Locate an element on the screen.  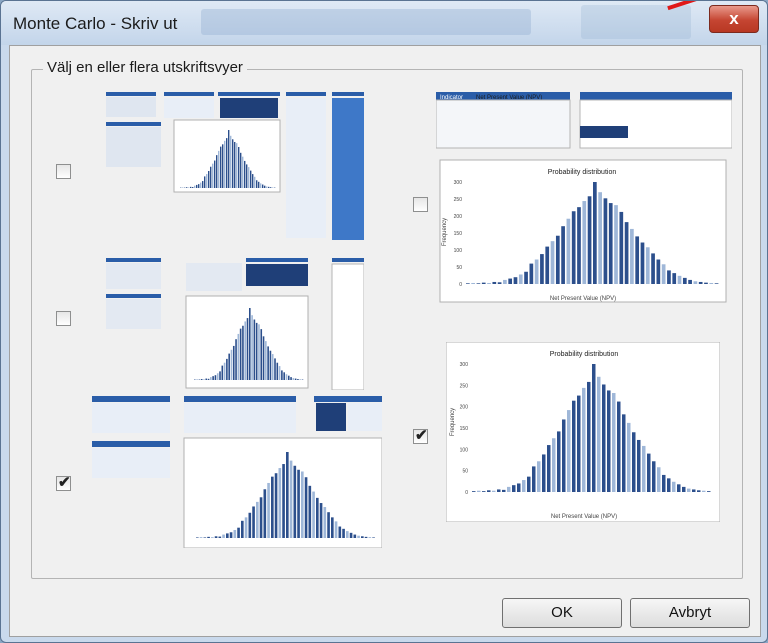
ok-button: OK is located at coordinates (562, 613).